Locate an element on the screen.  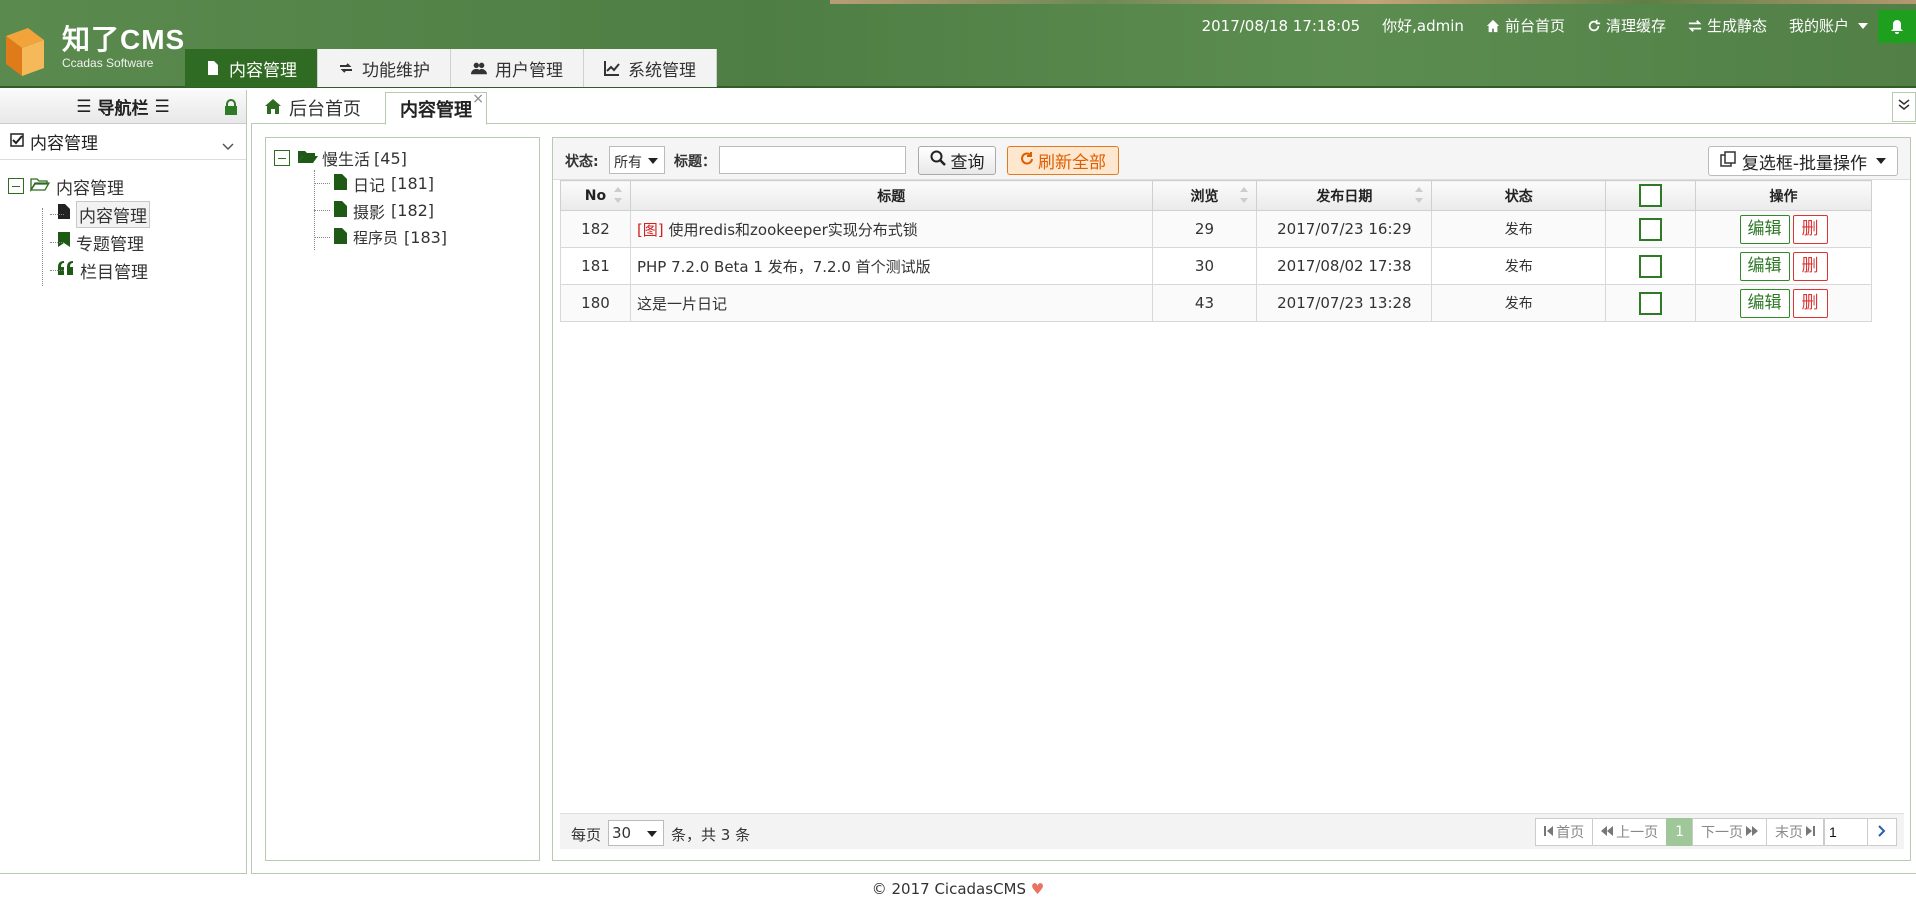
prev-page-button: 上一页 is located at coordinates (1630, 832).